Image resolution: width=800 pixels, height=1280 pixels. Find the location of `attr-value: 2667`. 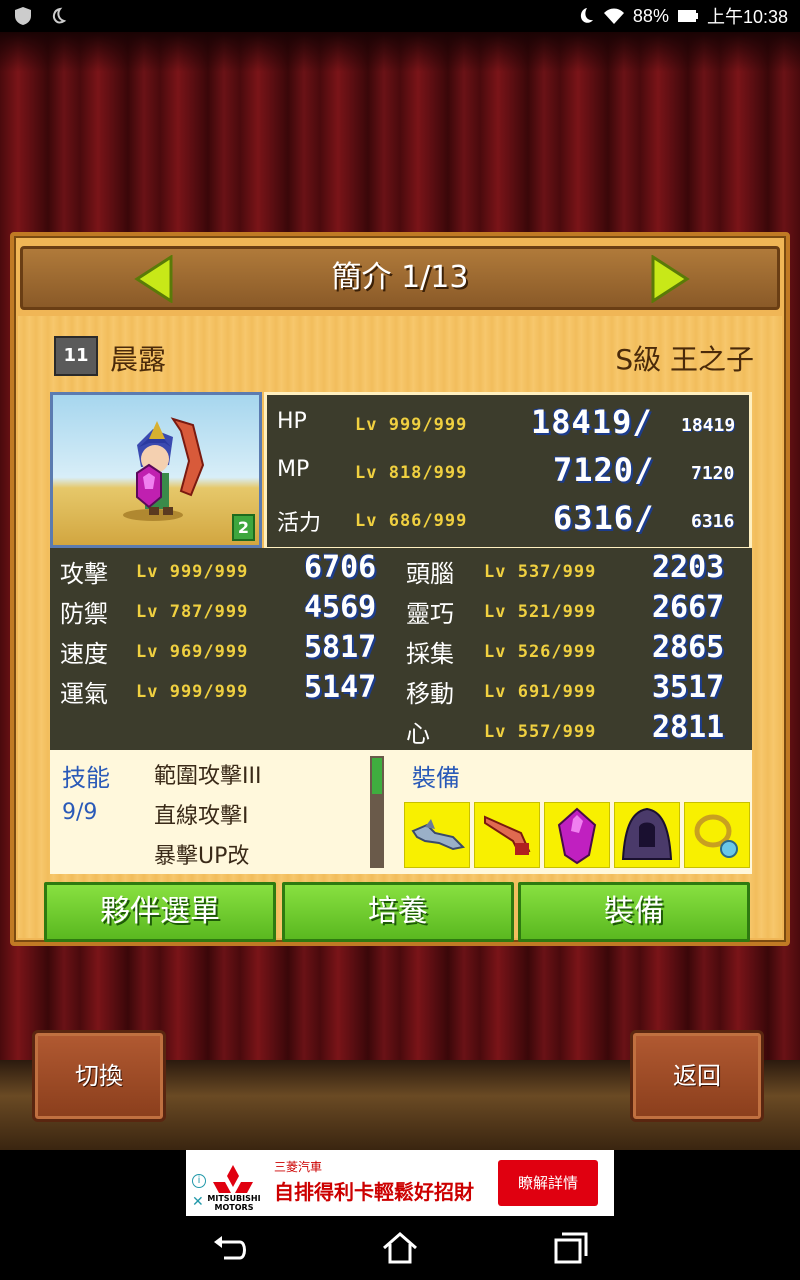

attr-value: 2667 is located at coordinates (688, 607).